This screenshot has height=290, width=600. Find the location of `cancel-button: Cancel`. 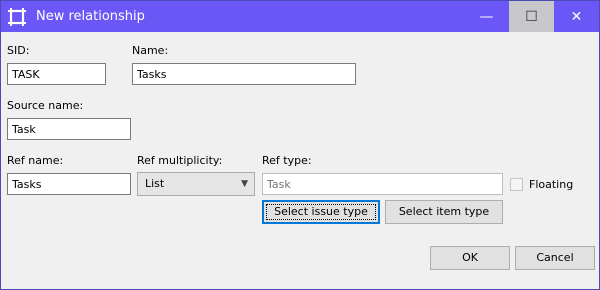

cancel-button: Cancel is located at coordinates (555, 258).